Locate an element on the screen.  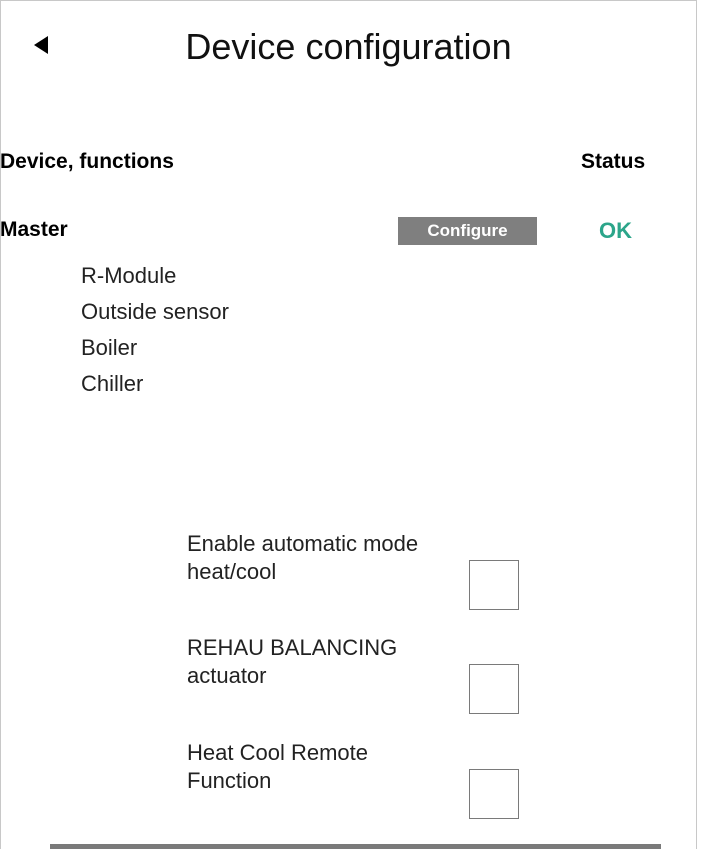
balancing-actuator-checkbox is located at coordinates (494, 689).